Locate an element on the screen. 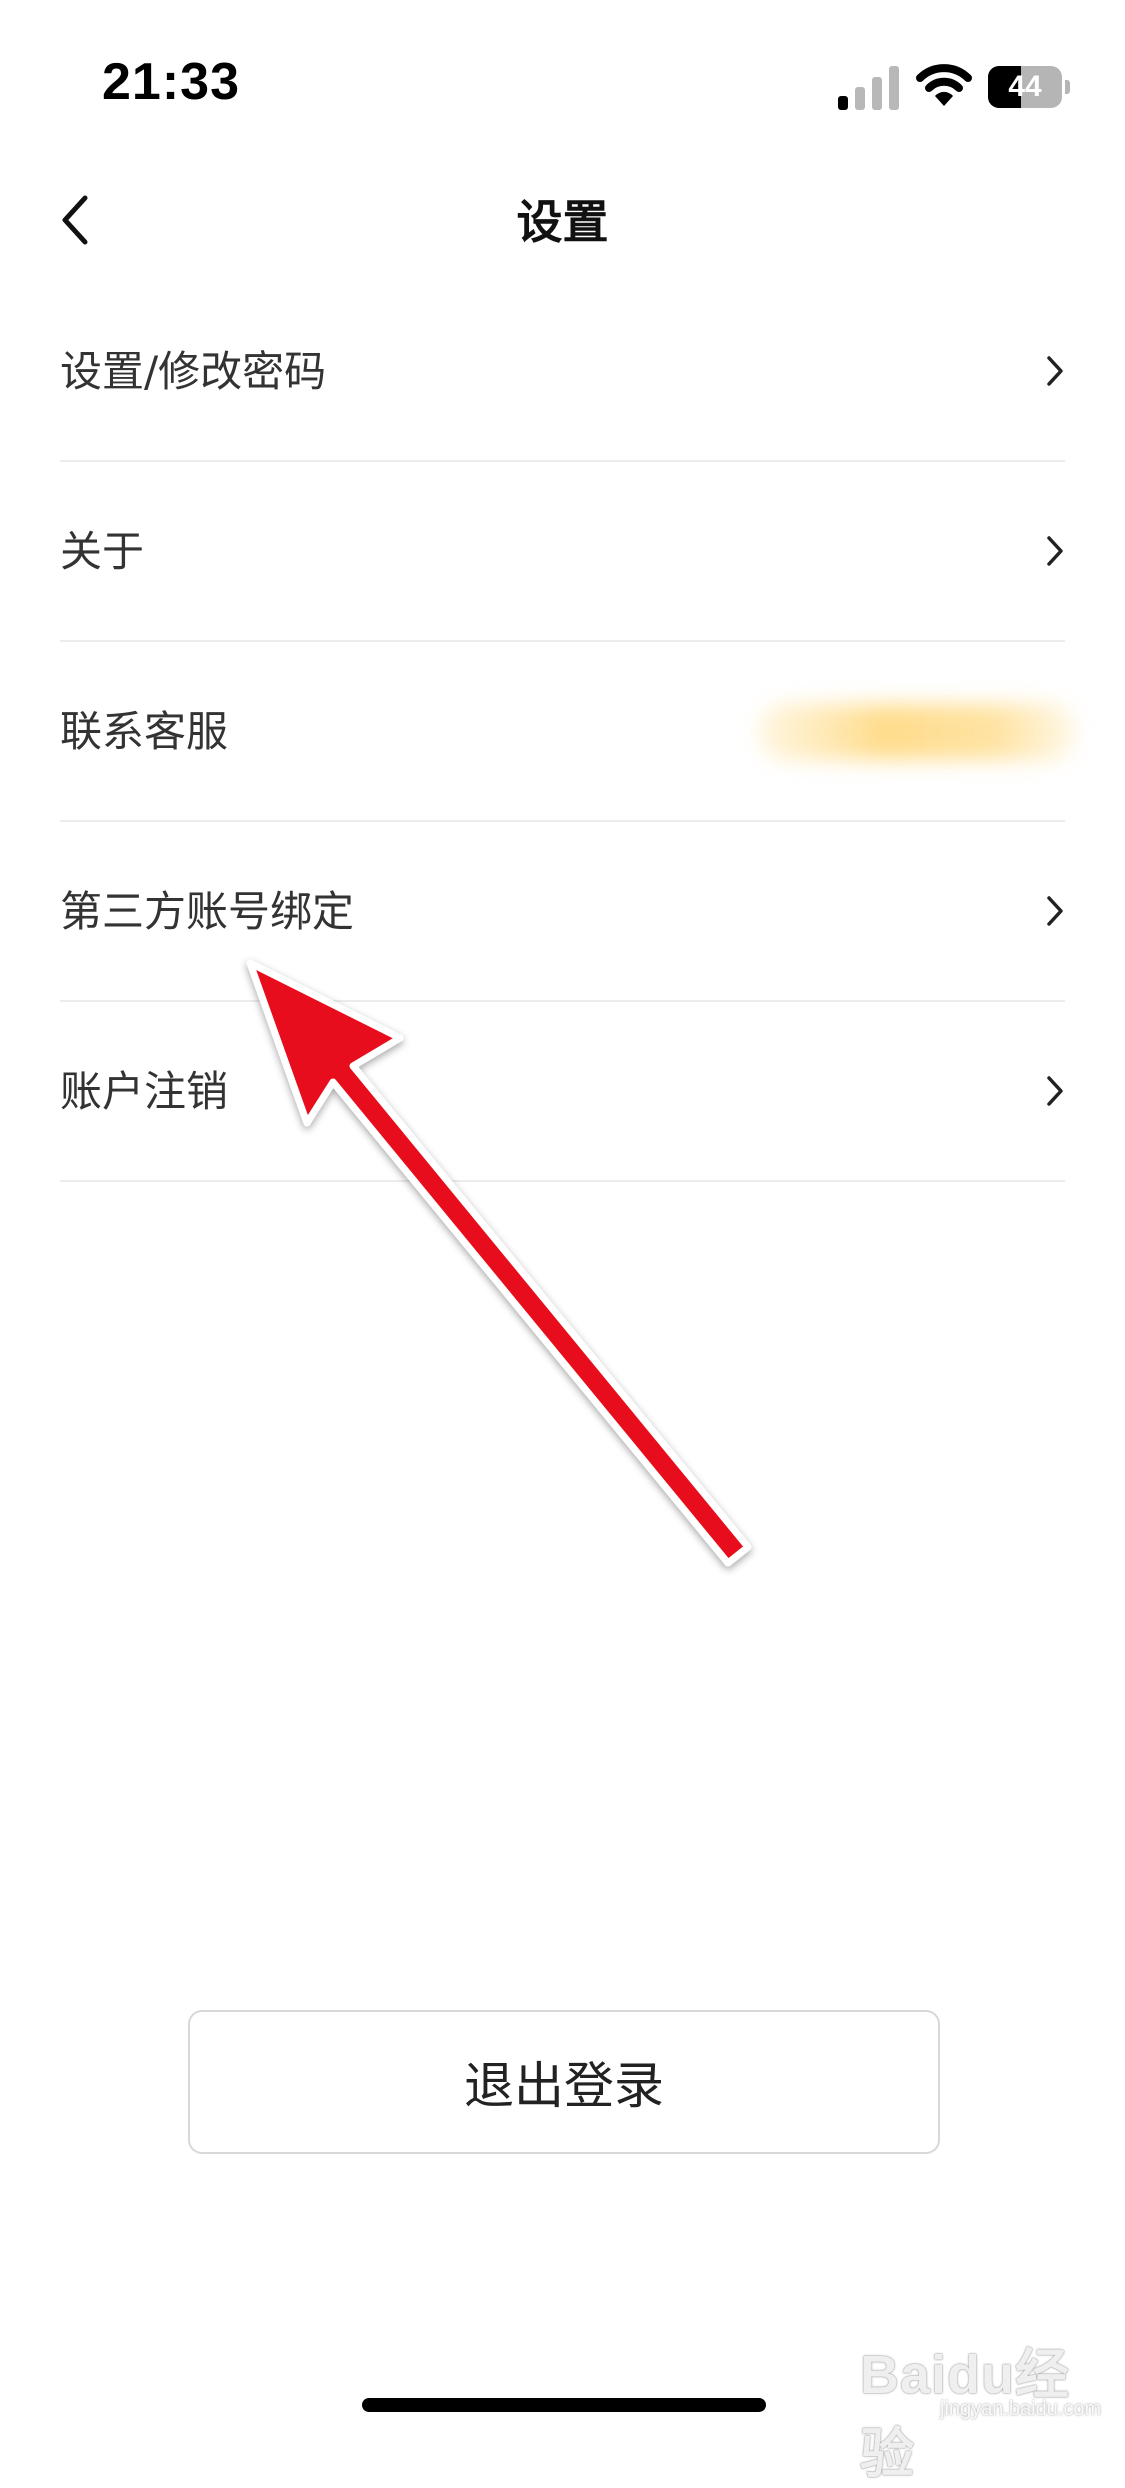  settings-item-label: 账户注销 is located at coordinates (144, 1091).